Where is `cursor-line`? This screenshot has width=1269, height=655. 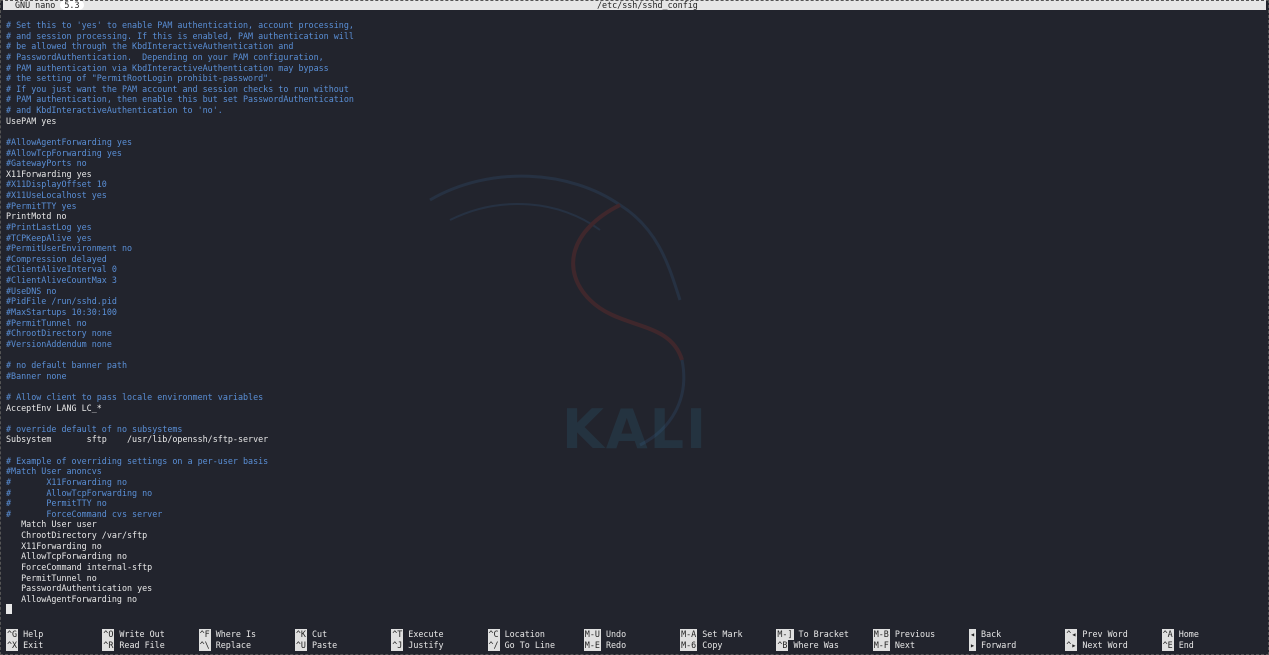 cursor-line is located at coordinates (633, 609).